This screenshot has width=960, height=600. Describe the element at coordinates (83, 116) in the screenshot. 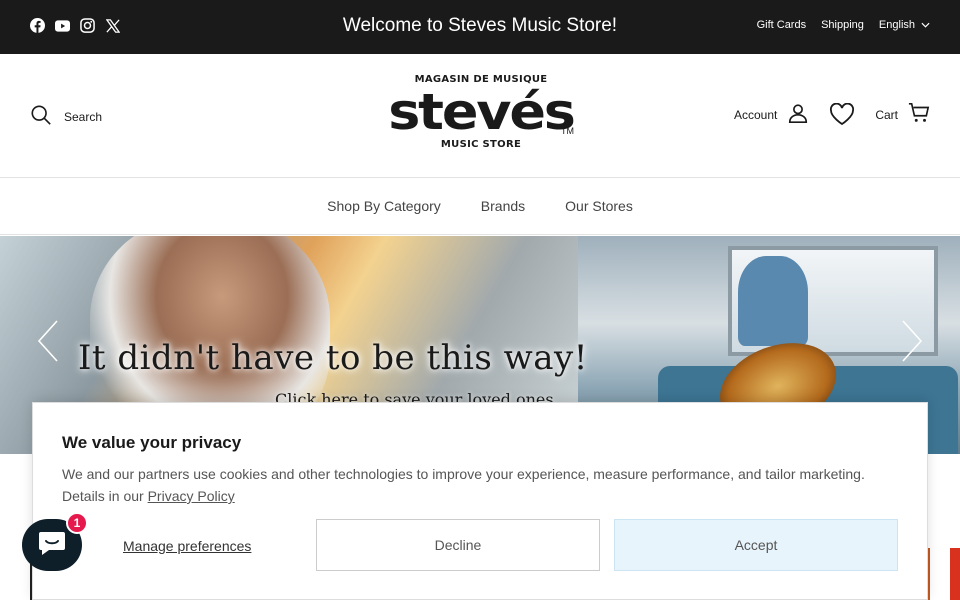

I see `search-label: Search` at that location.